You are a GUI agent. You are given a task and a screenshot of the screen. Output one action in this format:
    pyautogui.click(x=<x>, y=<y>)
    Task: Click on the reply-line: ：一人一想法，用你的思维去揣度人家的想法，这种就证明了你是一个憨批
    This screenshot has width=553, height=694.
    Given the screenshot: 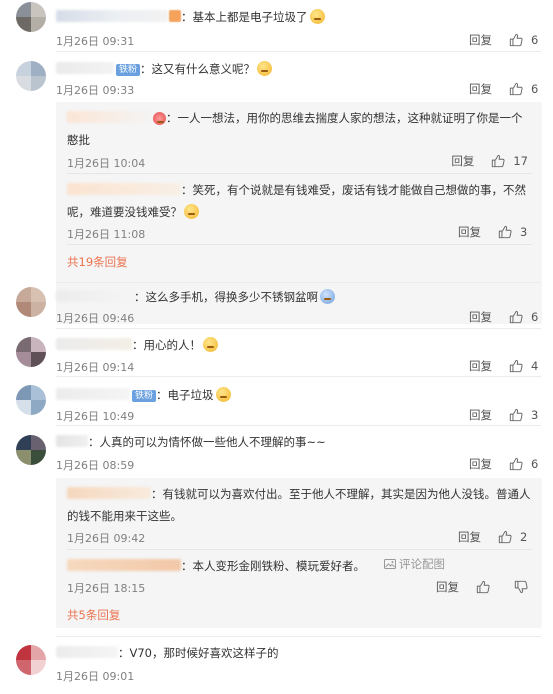 What is the action you would take?
    pyautogui.click(x=299, y=129)
    